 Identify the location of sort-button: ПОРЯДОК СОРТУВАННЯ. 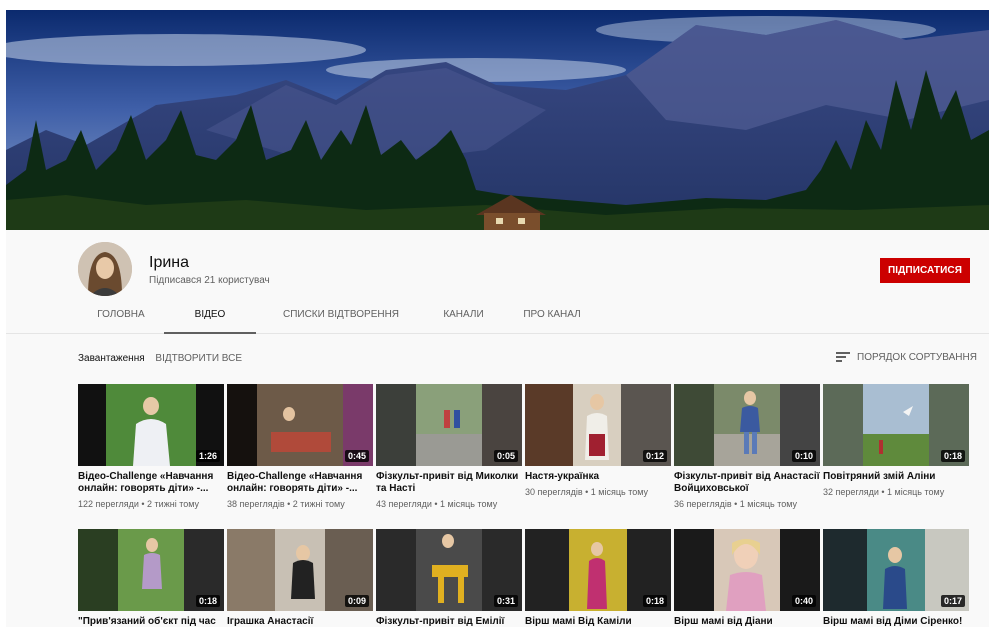
(906, 357).